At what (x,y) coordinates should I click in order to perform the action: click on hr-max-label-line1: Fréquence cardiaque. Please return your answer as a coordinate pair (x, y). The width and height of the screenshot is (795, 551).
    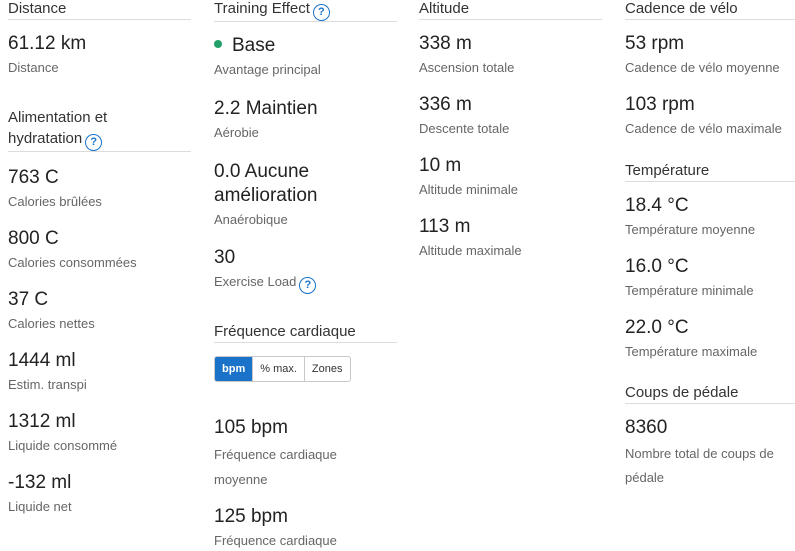
    Looking at the image, I should click on (275, 540).